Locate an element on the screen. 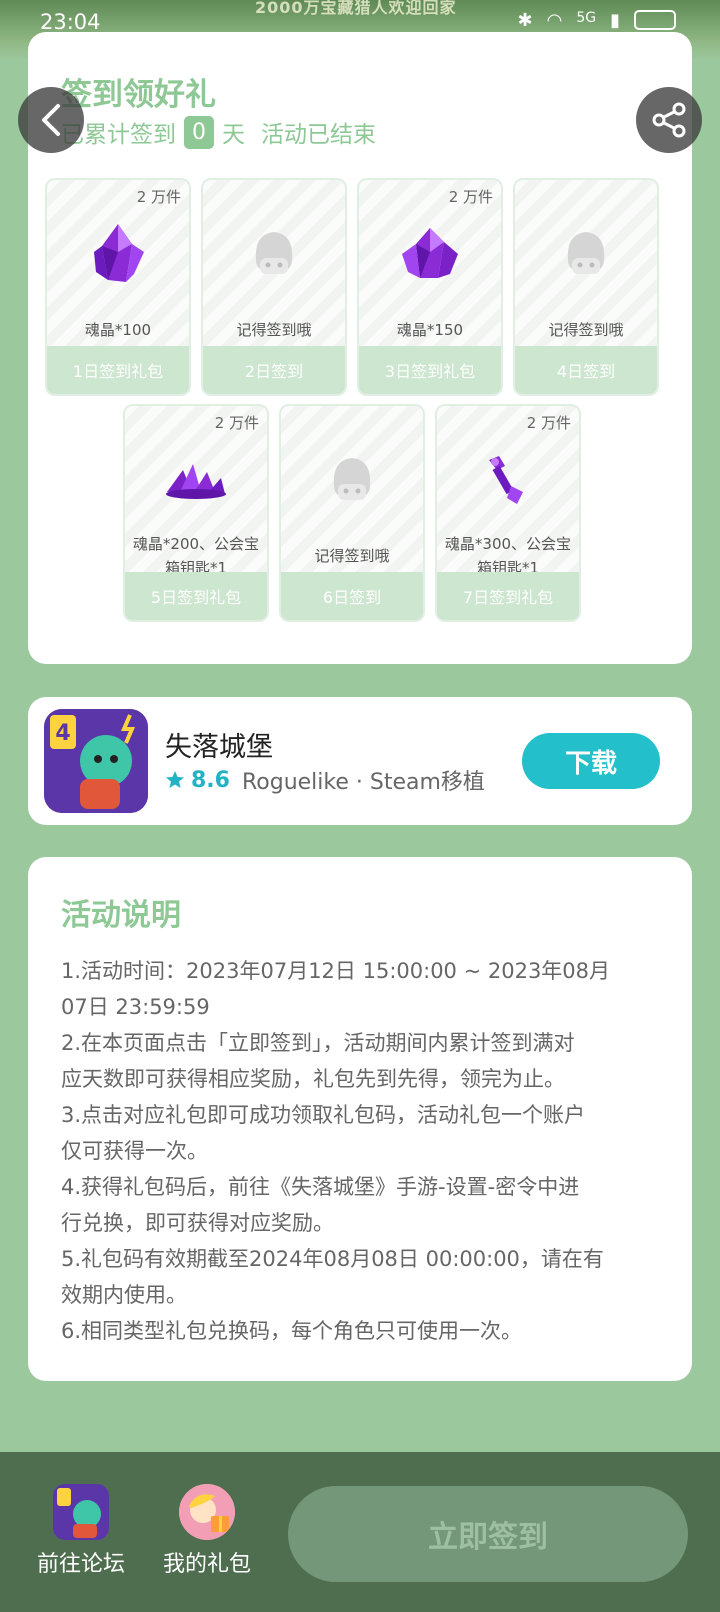 The height and width of the screenshot is (1612, 720). description-line: 4.获得礼包码后，前往《失落城堡》手游-设置-密令中进 is located at coordinates (320, 1187).